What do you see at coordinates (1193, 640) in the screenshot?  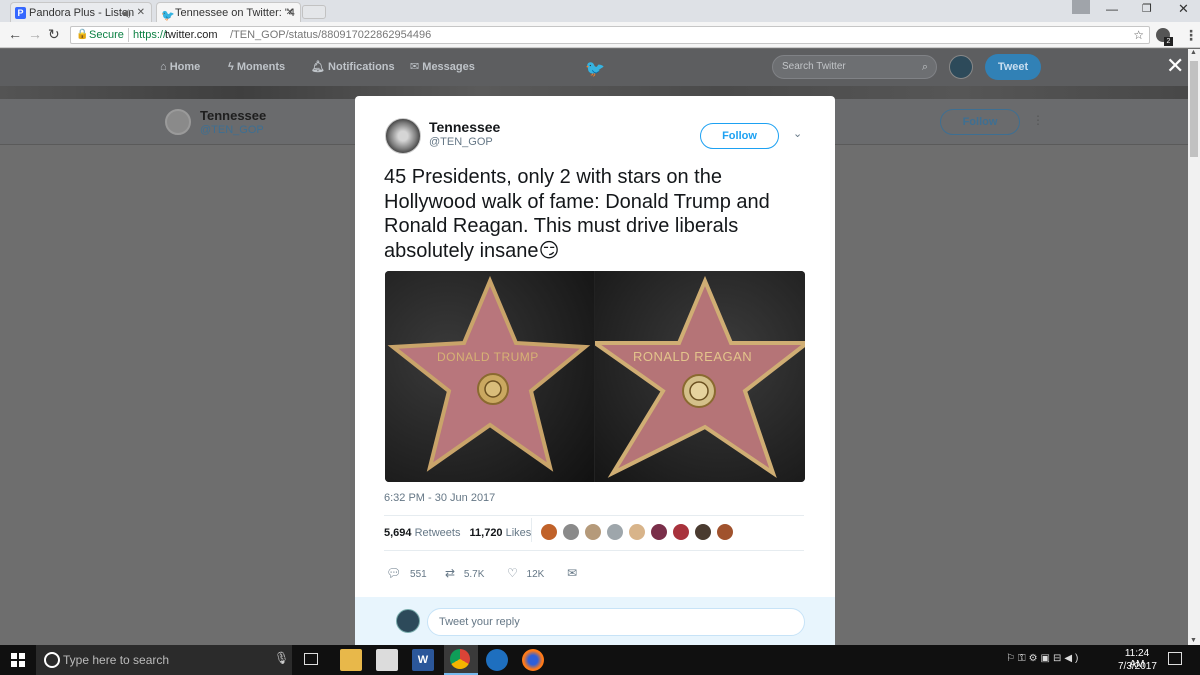 I see `scroll-down-icon: ▼` at bounding box center [1193, 640].